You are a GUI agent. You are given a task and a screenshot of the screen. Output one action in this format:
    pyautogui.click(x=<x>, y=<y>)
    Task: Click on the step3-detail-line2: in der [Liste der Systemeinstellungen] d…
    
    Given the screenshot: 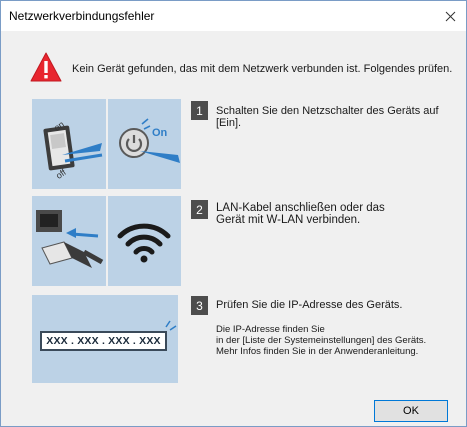 What is the action you would take?
    pyautogui.click(x=321, y=340)
    